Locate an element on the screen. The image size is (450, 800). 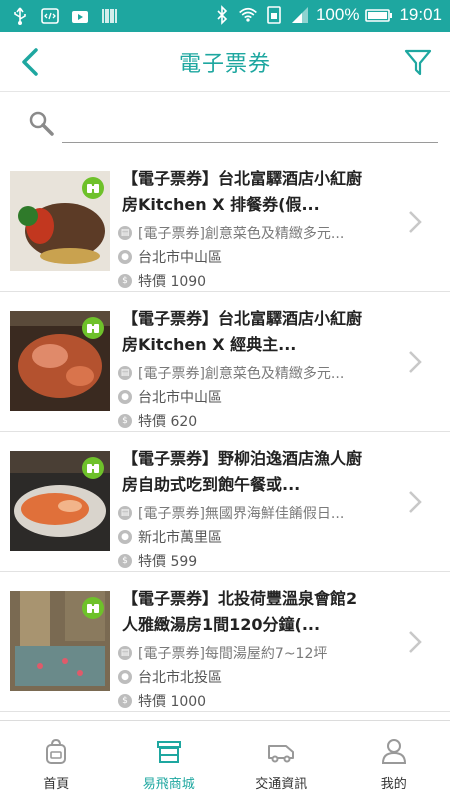
tab-label: 我的 is located at coordinates (393, 784).